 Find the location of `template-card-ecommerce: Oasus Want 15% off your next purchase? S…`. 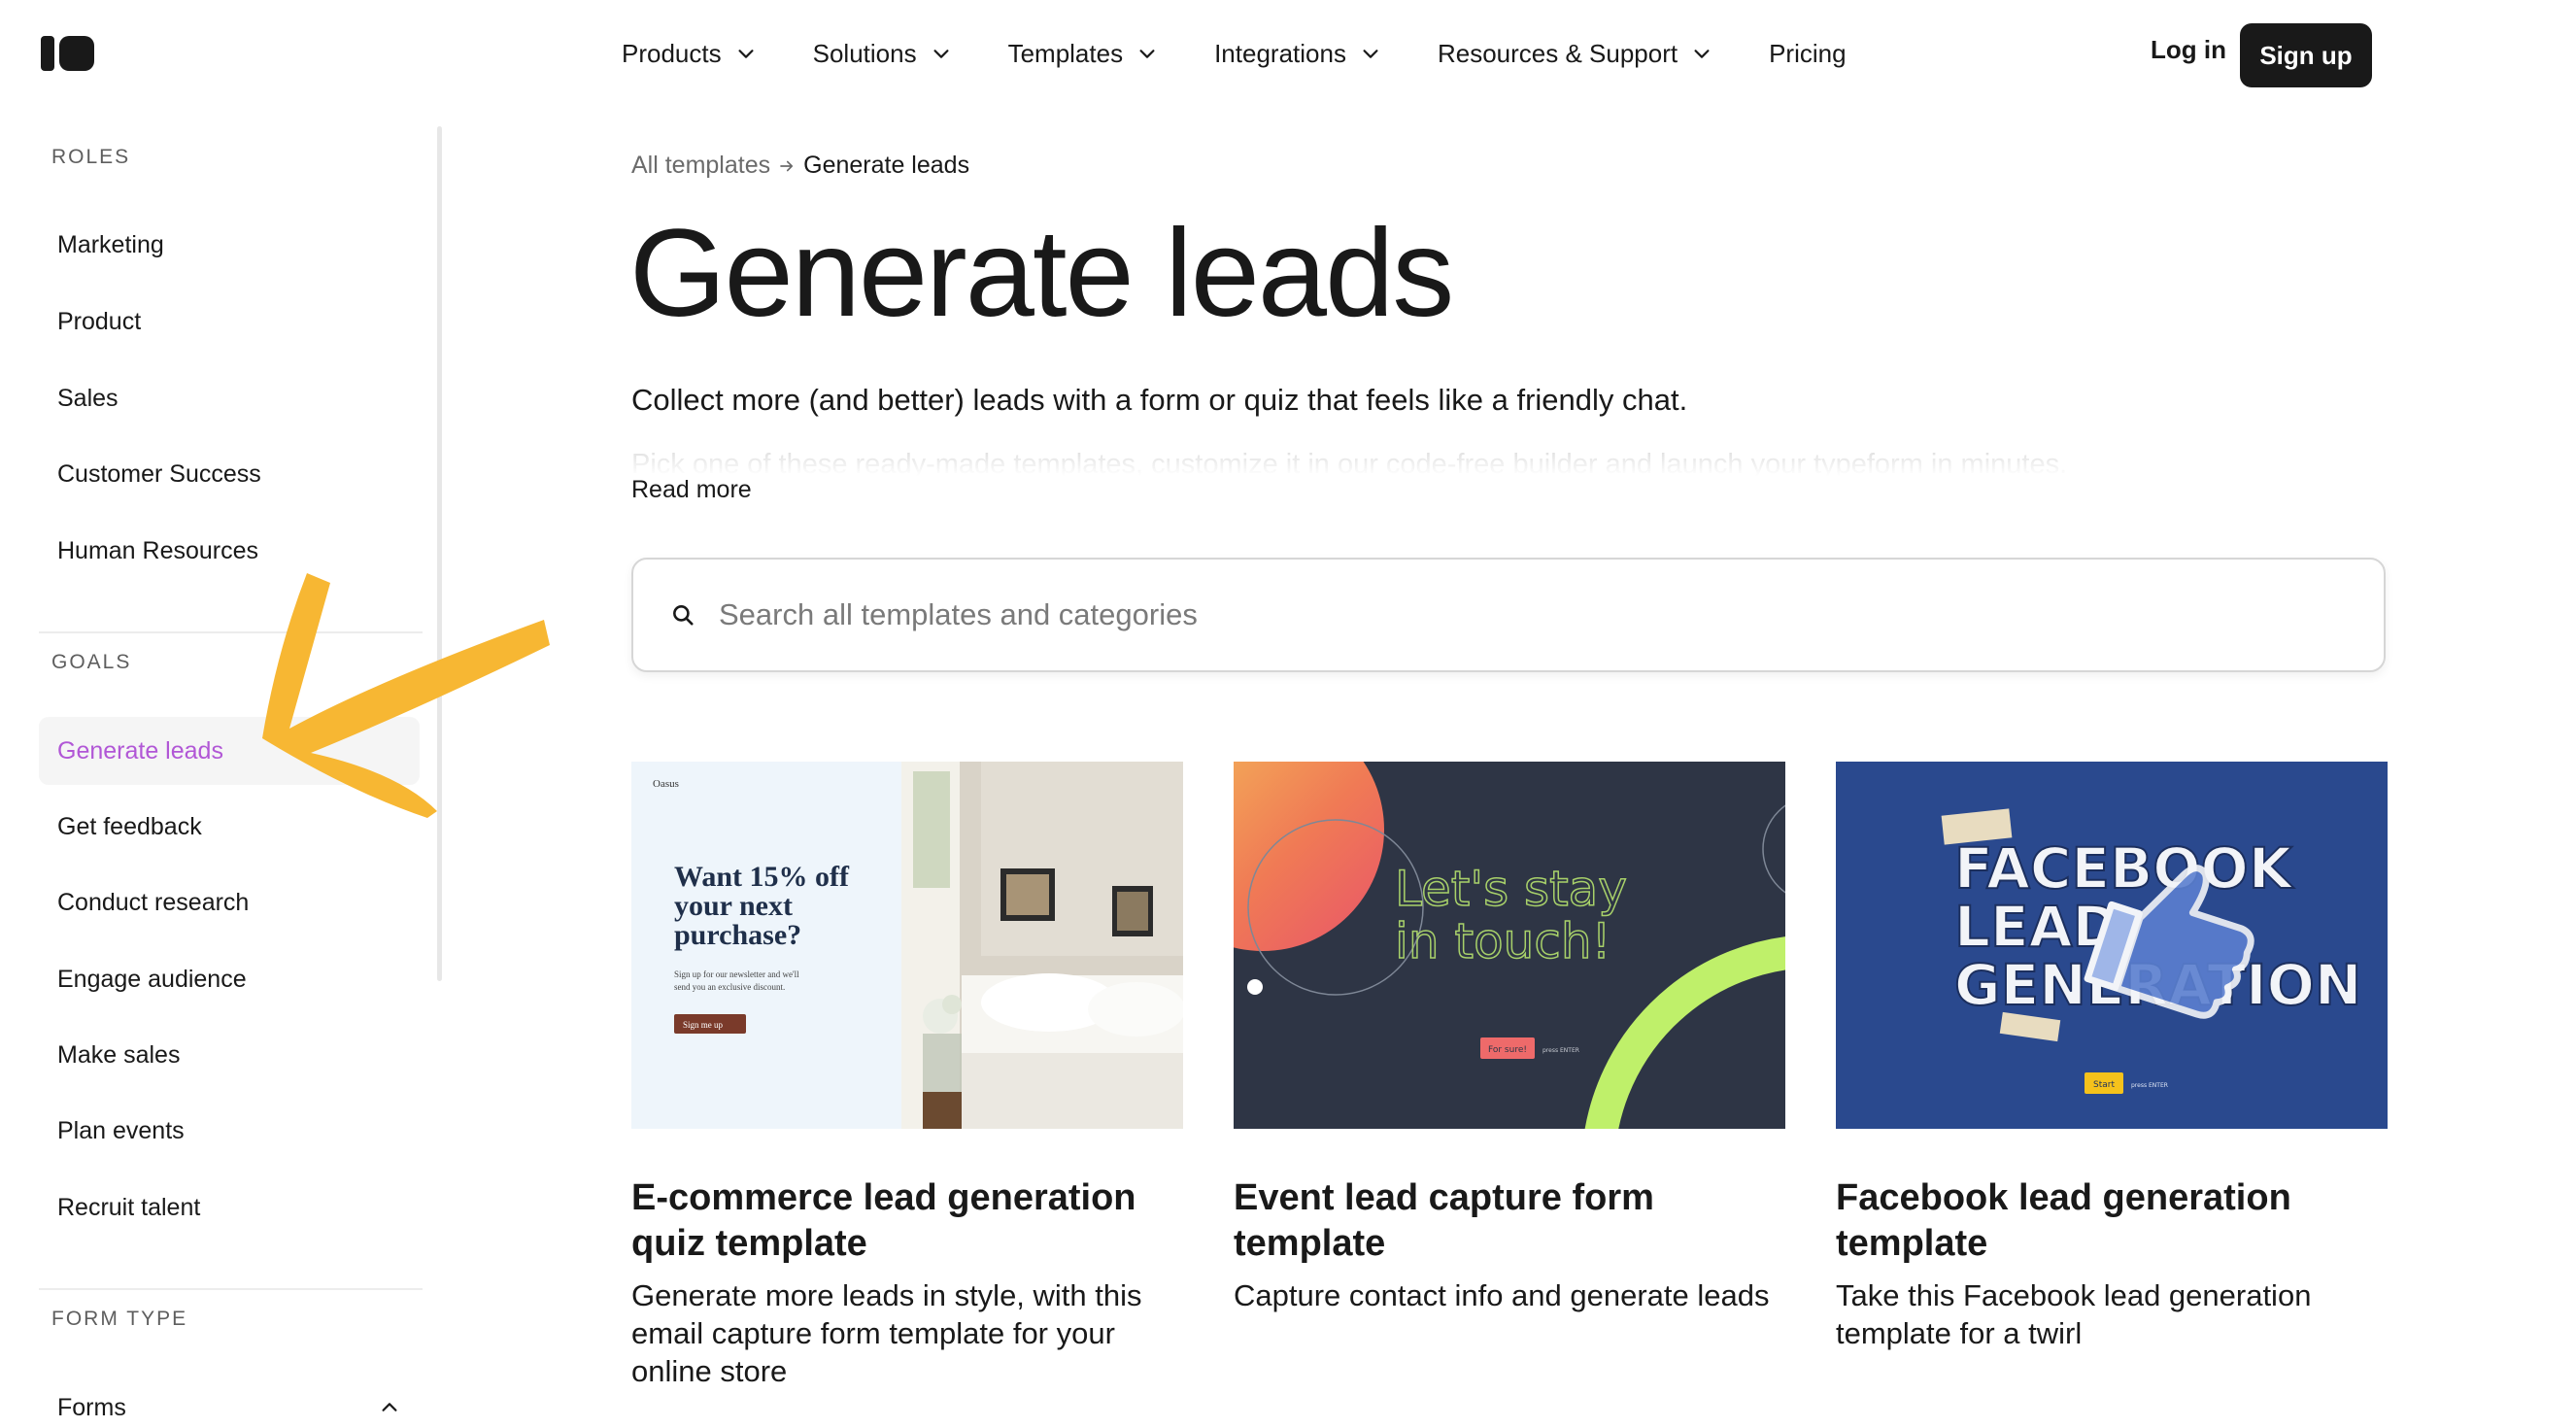

template-card-ecommerce: Oasus Want 15% off your next purchase? S… is located at coordinates (907, 1076).